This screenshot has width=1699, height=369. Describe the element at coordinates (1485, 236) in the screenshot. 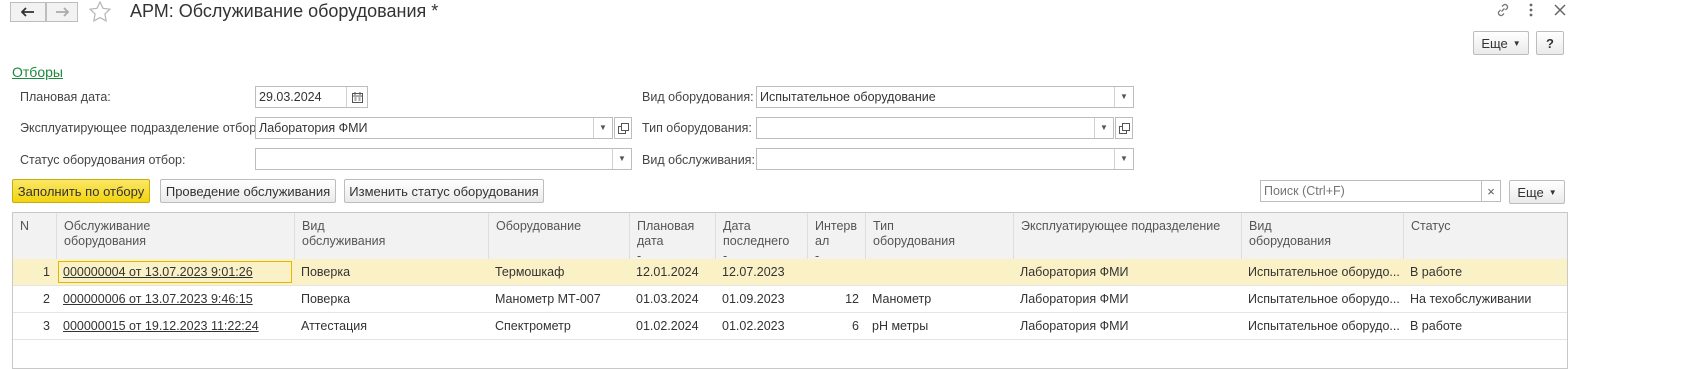

I see `column-header-status: Статус` at that location.